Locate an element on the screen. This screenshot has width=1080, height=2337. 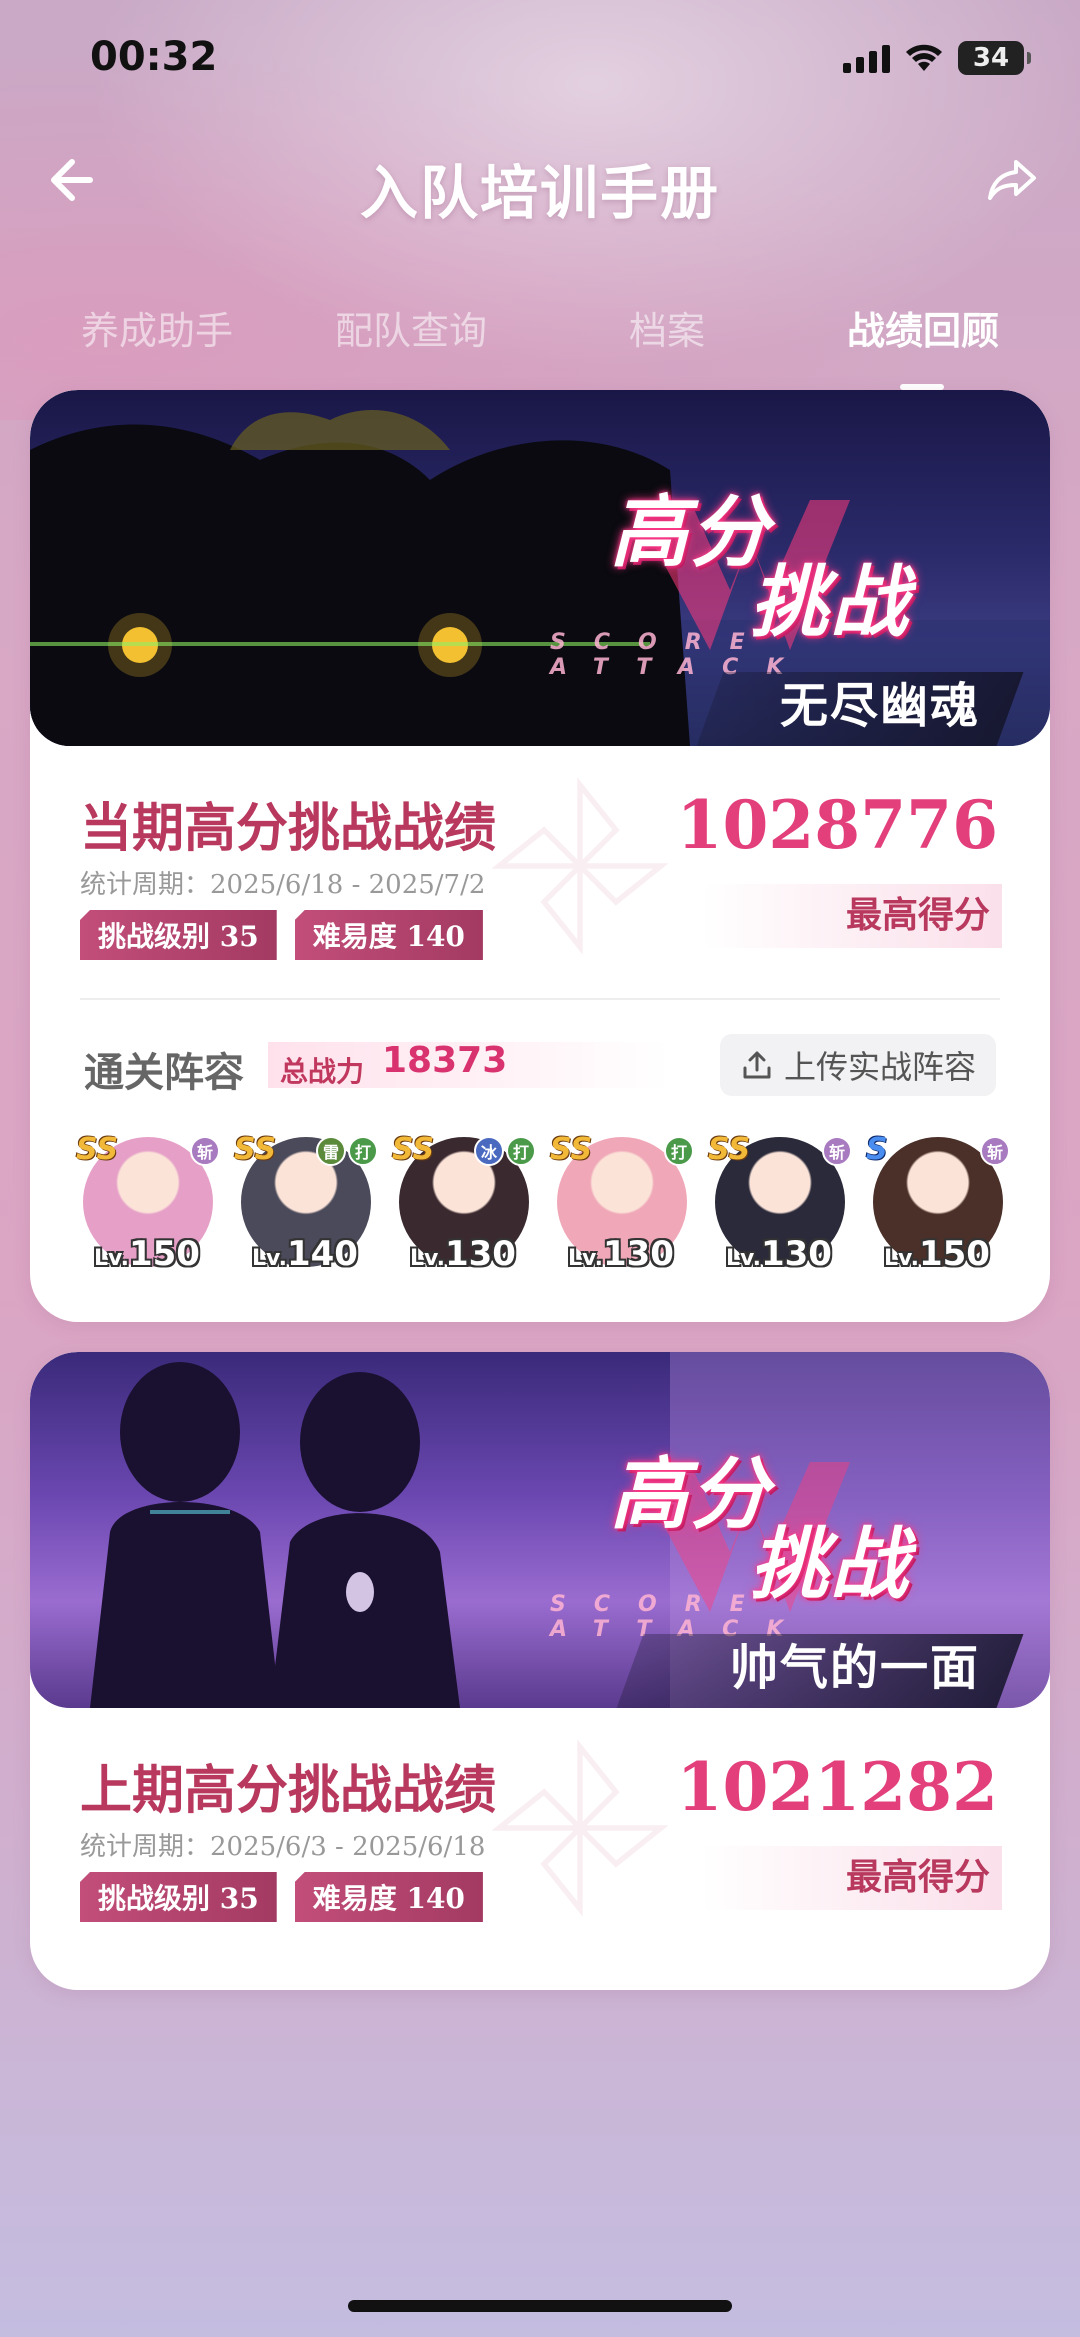
page-title: 入队培训手册 is located at coordinates (539, 193).